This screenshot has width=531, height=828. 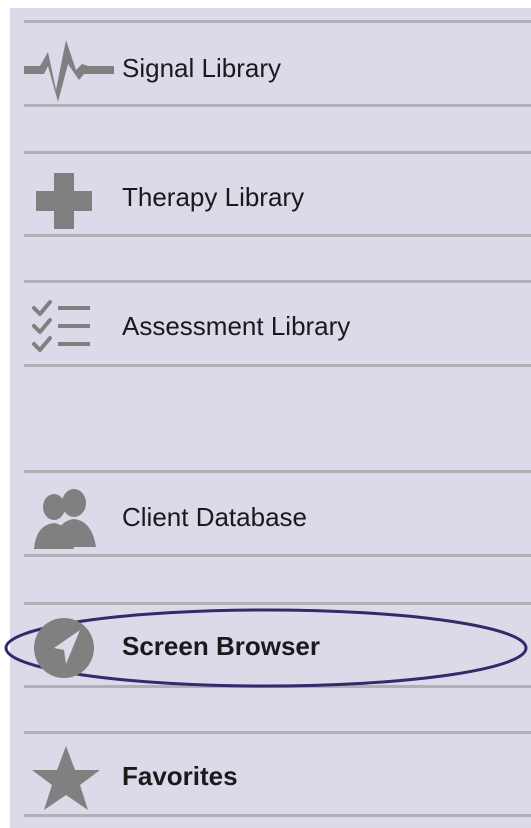 I want to click on checklist-icon, so click(x=74, y=326).